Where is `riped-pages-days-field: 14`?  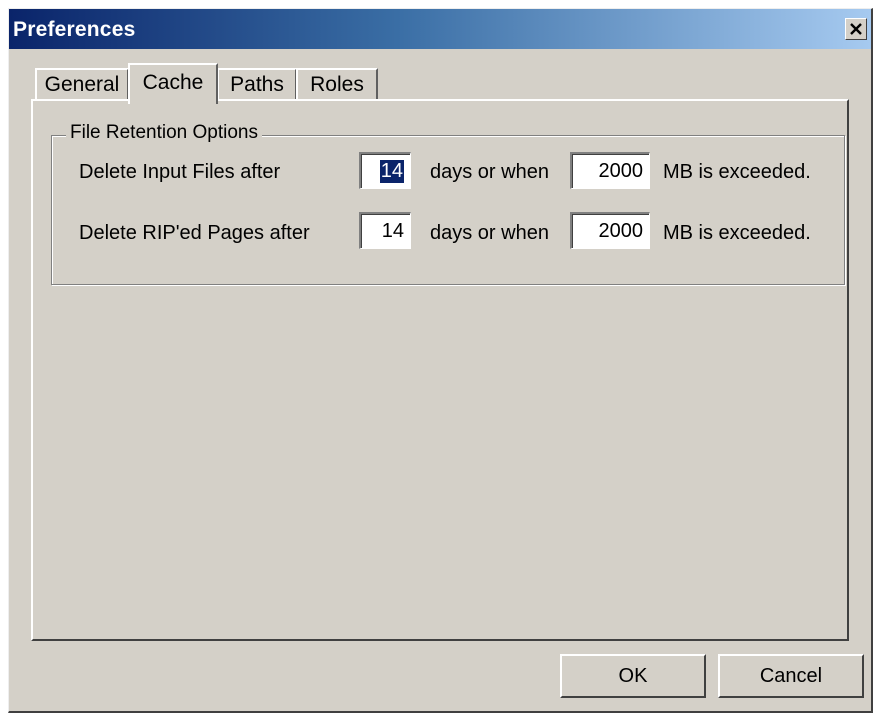 riped-pages-days-field: 14 is located at coordinates (385, 230).